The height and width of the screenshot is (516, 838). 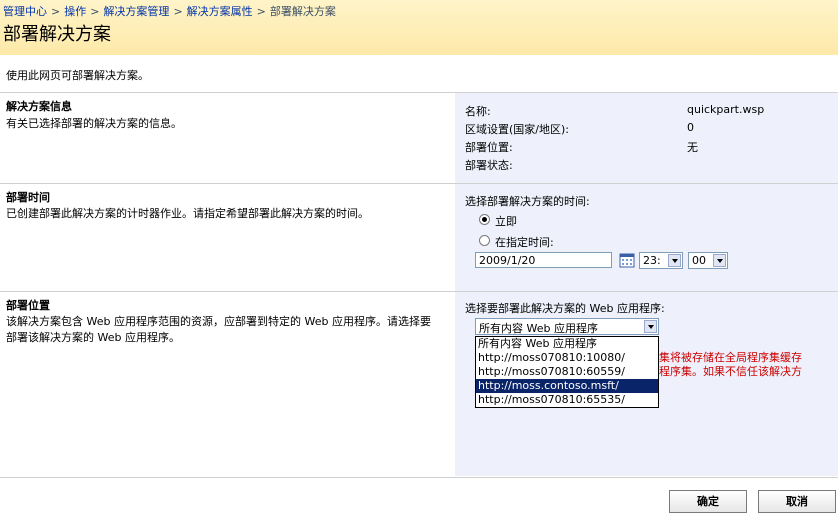 I want to click on breadcrumb-solution-properties: 解决方案属性, so click(x=220, y=11).